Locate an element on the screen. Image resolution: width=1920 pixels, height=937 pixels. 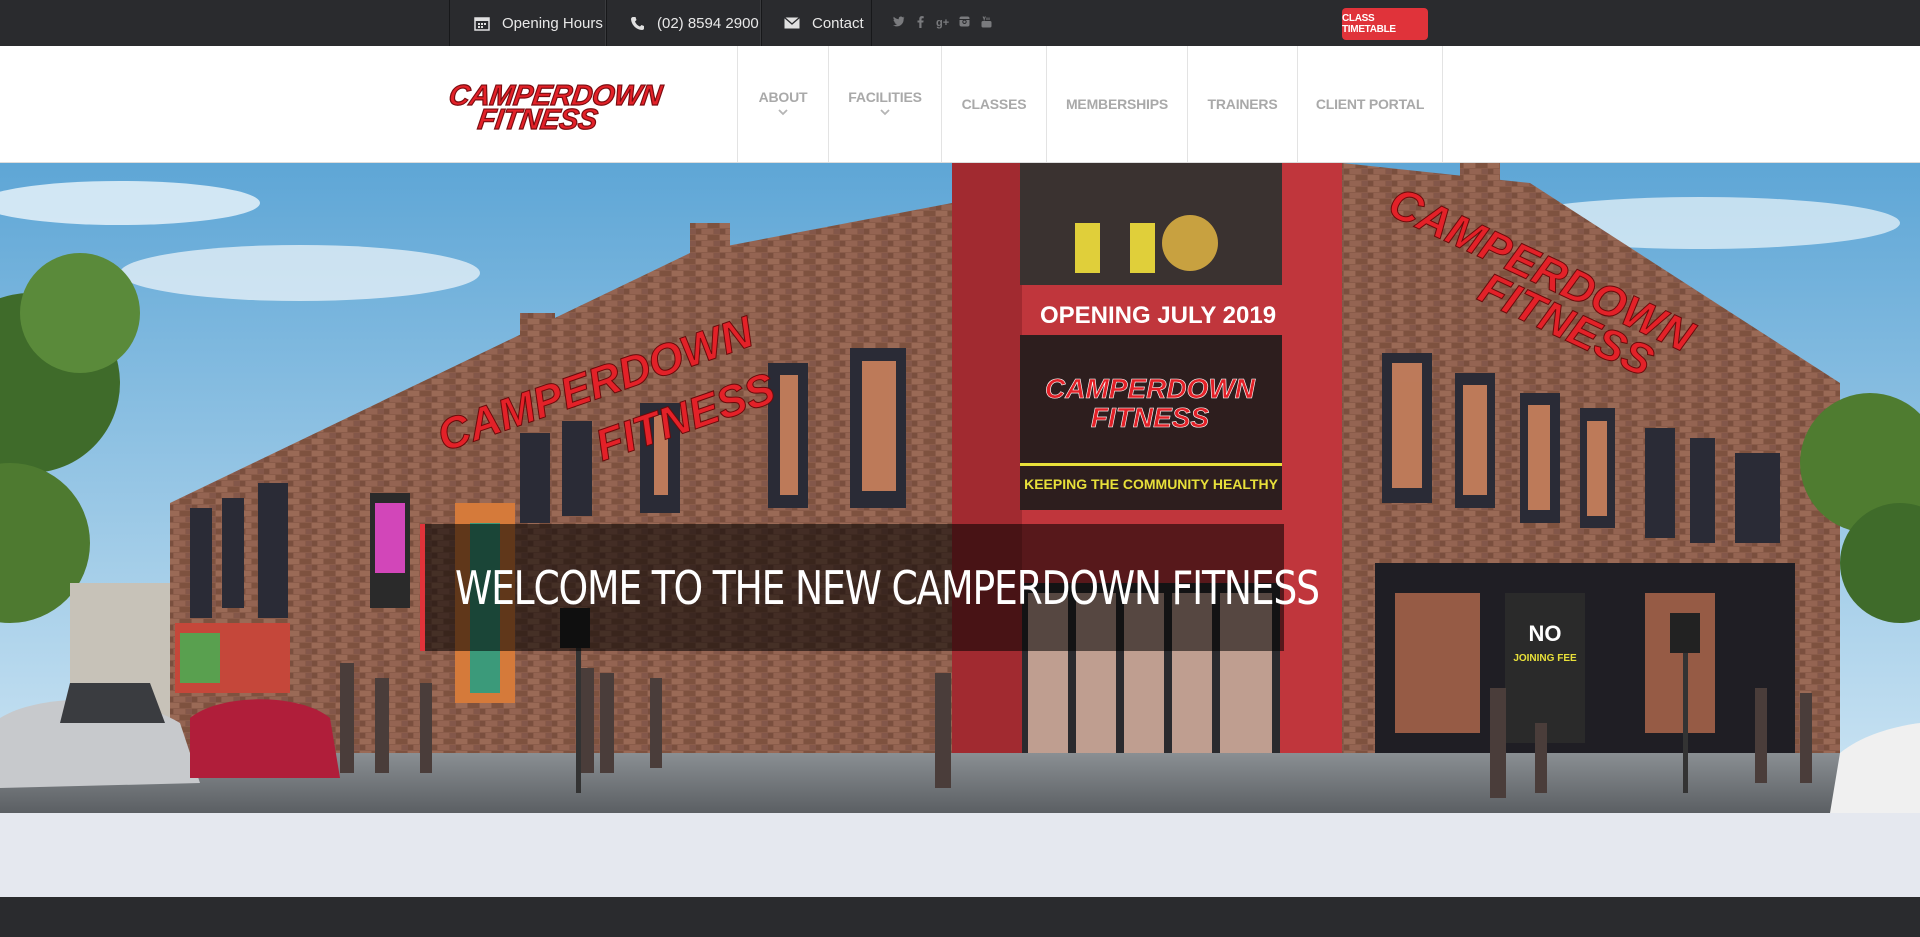
nav-item-about: ABOUT is located at coordinates (782, 104).